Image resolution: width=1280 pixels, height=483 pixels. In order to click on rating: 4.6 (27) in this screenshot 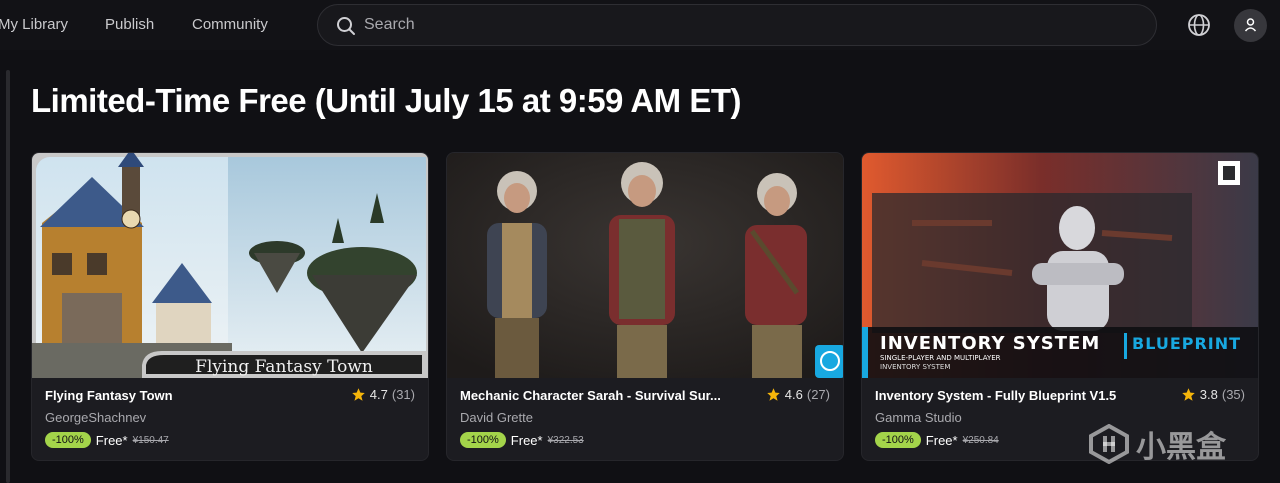, I will do `click(798, 394)`.